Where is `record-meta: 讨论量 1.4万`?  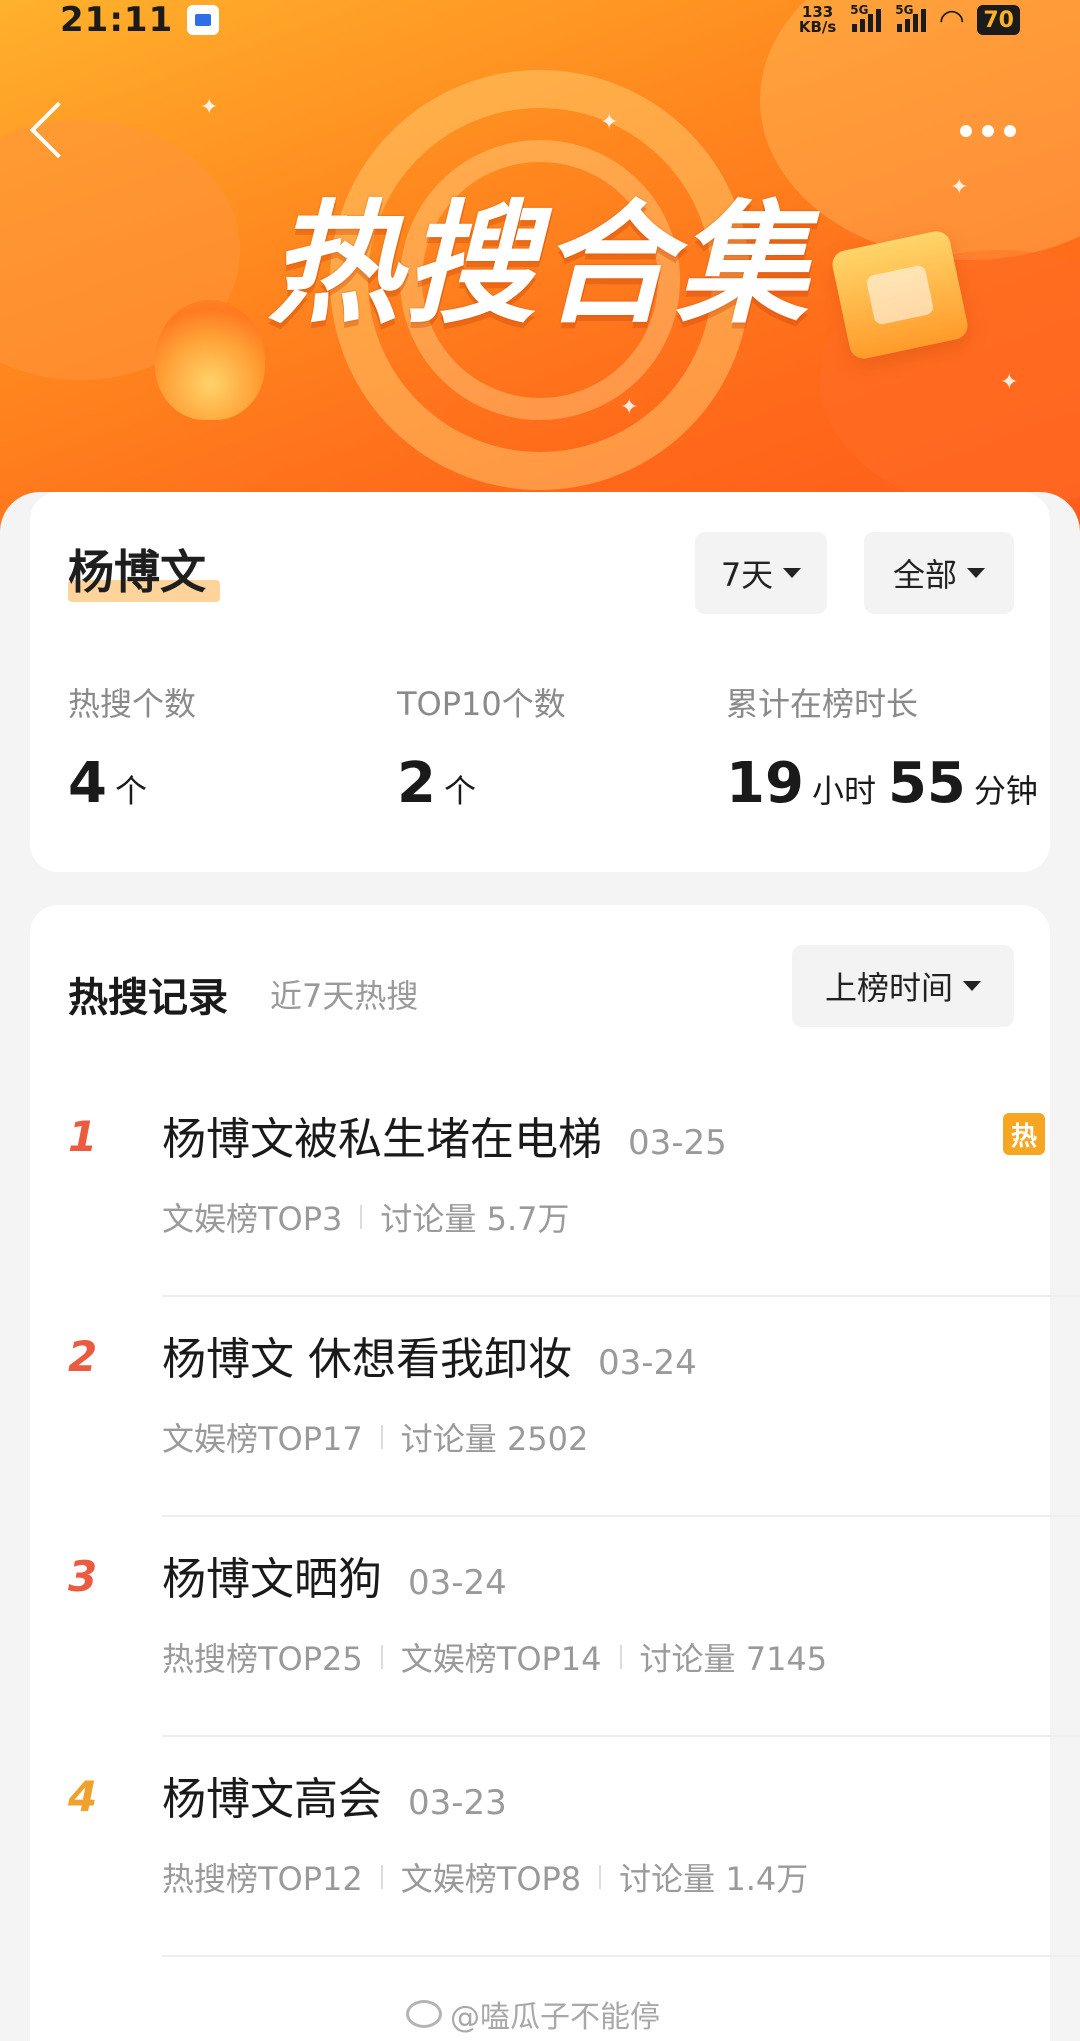 record-meta: 讨论量 1.4万 is located at coordinates (714, 1879).